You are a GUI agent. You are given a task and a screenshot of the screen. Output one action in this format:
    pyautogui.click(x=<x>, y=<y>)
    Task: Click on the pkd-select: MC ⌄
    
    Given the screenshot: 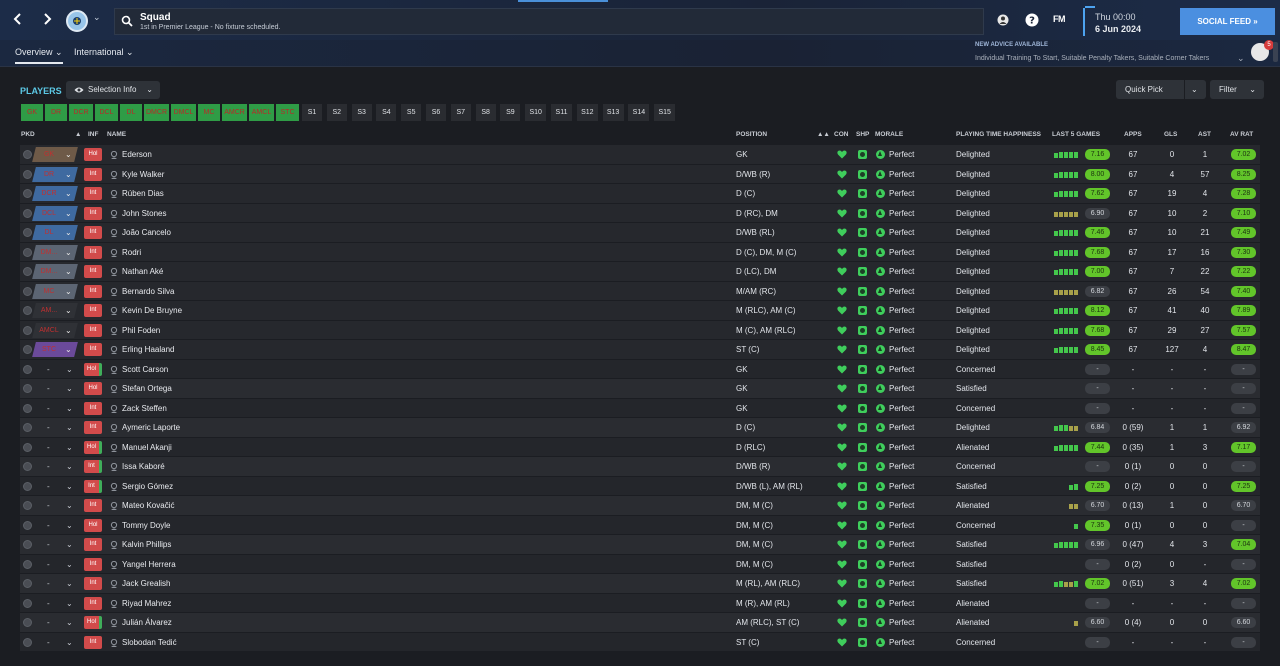 What is the action you would take?
    pyautogui.click(x=55, y=291)
    